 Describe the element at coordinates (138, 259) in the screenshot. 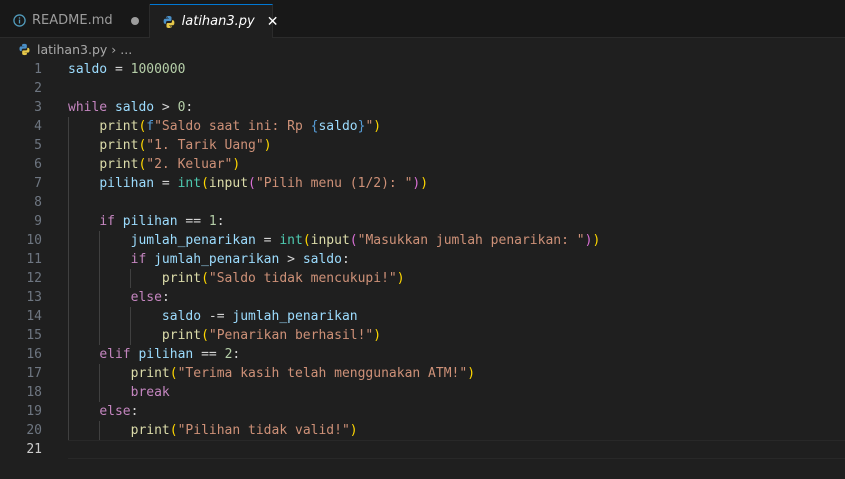

I see `code-token: if` at that location.